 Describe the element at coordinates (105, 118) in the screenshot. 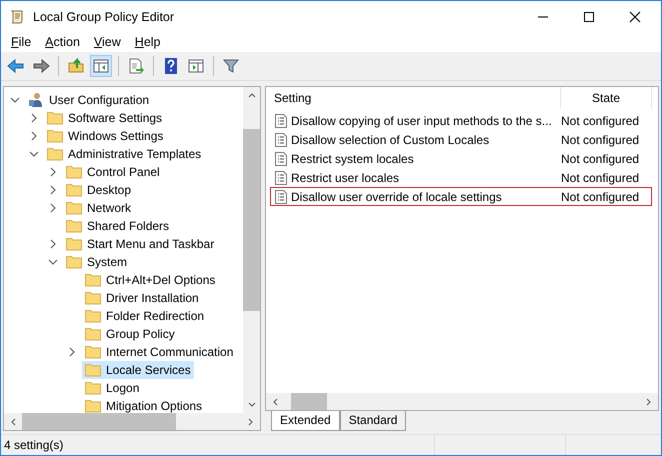

I see `tree-item: Software Settings` at that location.